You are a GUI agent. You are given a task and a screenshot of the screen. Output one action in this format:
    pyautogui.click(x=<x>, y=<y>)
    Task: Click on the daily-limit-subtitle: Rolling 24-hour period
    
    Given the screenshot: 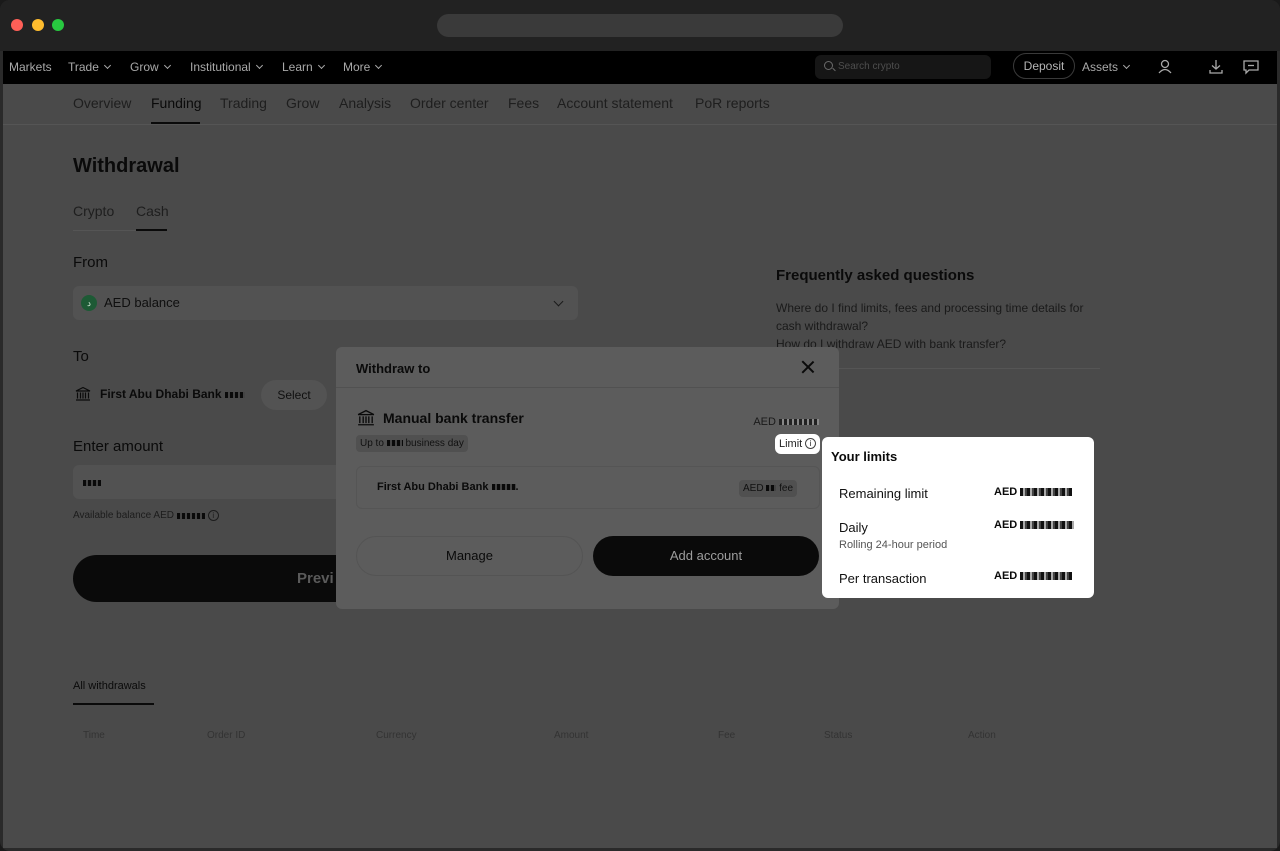 What is the action you would take?
    pyautogui.click(x=893, y=545)
    